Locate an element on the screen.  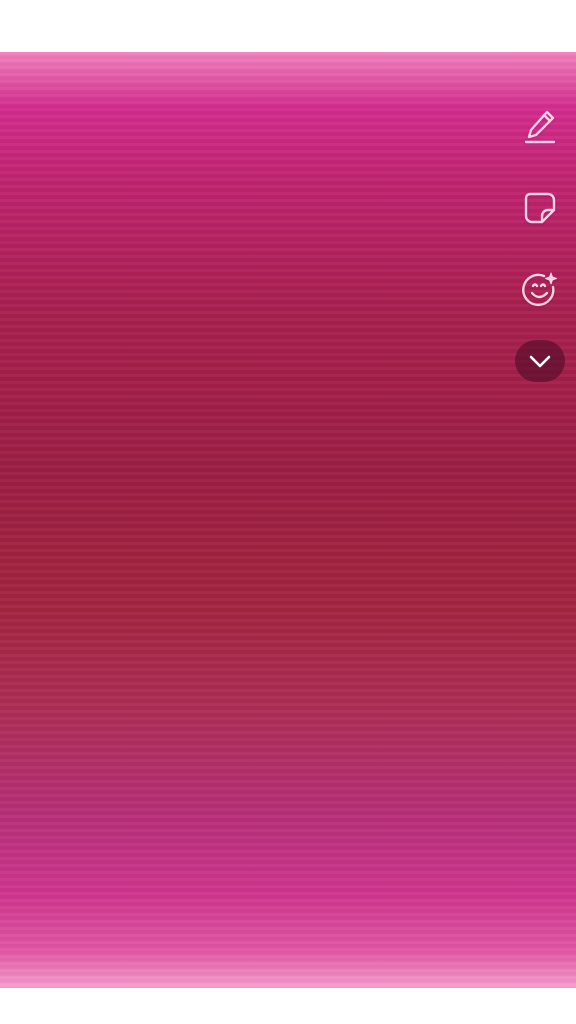
sticker-icon is located at coordinates (540, 208).